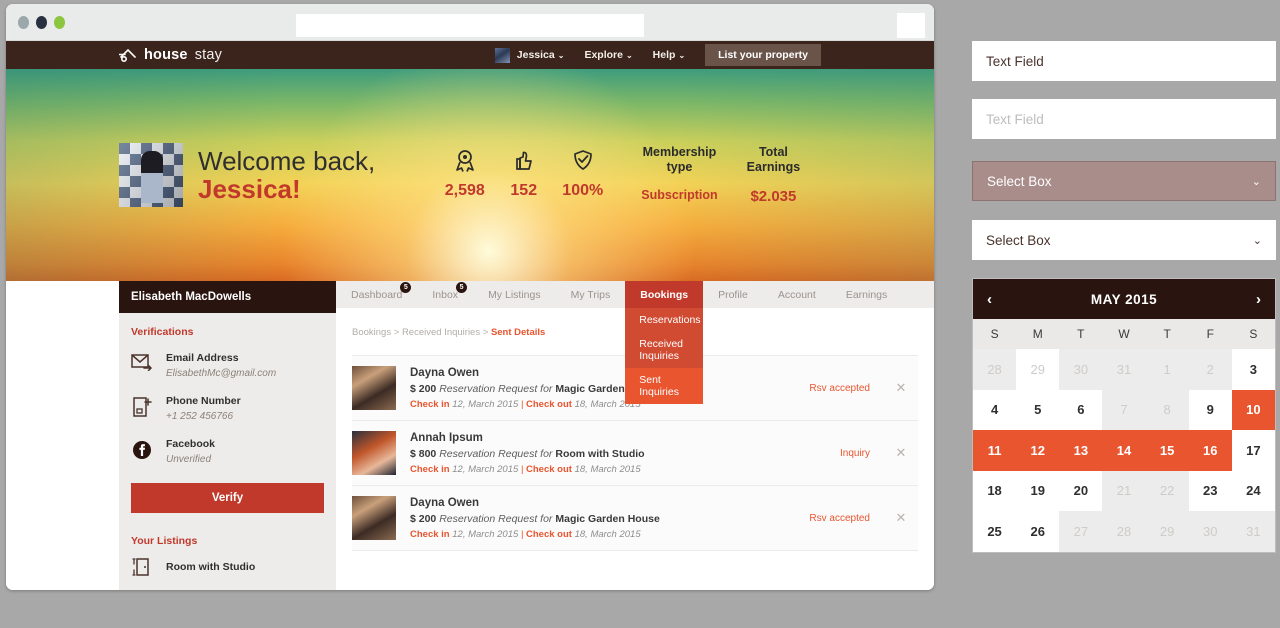 Image resolution: width=1280 pixels, height=628 pixels. What do you see at coordinates (211, 567) in the screenshot?
I see `sidebar-listing-label: Room with Studio` at bounding box center [211, 567].